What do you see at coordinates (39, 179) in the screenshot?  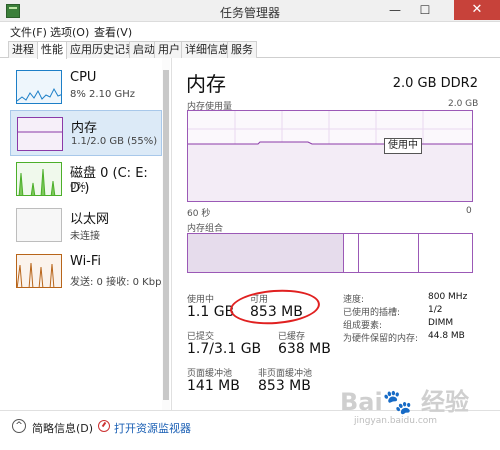 I see `disk-thumbnail-graph` at bounding box center [39, 179].